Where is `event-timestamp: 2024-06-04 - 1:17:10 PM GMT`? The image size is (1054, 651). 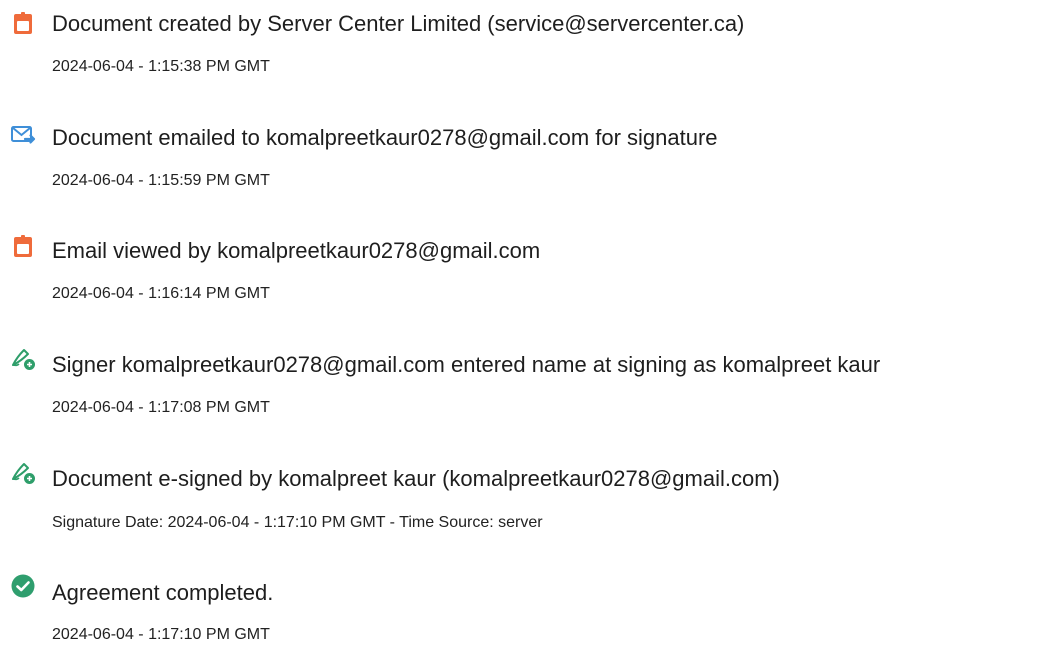 event-timestamp: 2024-06-04 - 1:17:10 PM GMT is located at coordinates (161, 634).